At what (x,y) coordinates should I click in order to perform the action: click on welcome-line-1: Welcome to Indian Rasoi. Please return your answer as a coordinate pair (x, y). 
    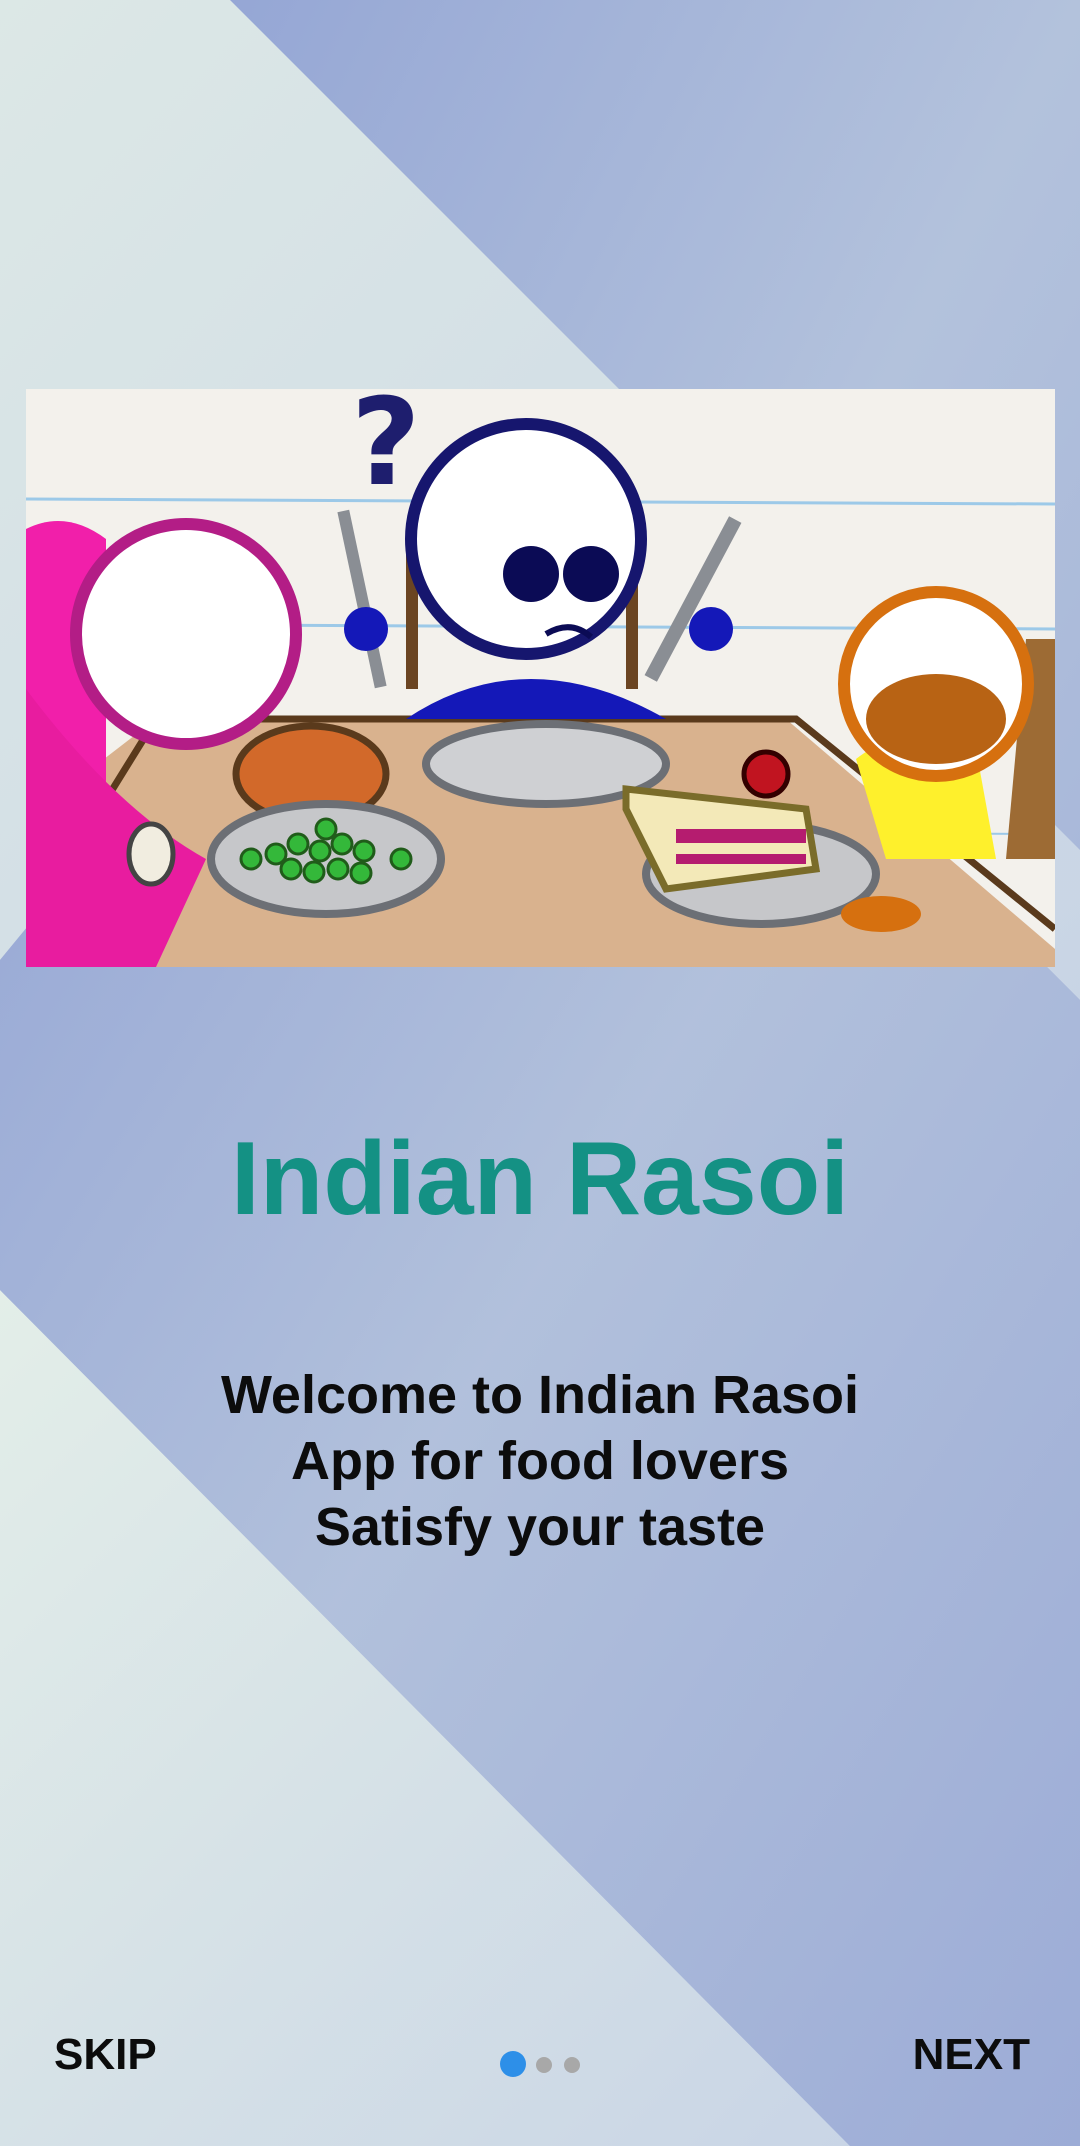
    Looking at the image, I should click on (540, 1395).